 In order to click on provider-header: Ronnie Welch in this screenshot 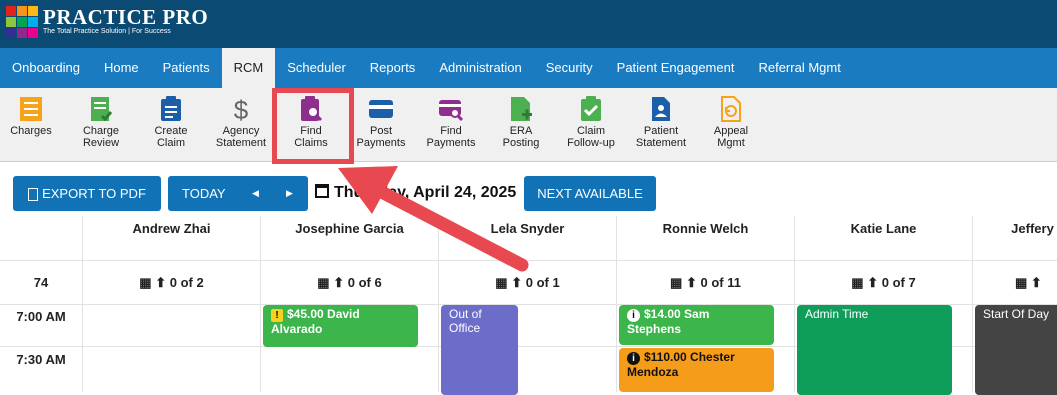, I will do `click(705, 238)`.